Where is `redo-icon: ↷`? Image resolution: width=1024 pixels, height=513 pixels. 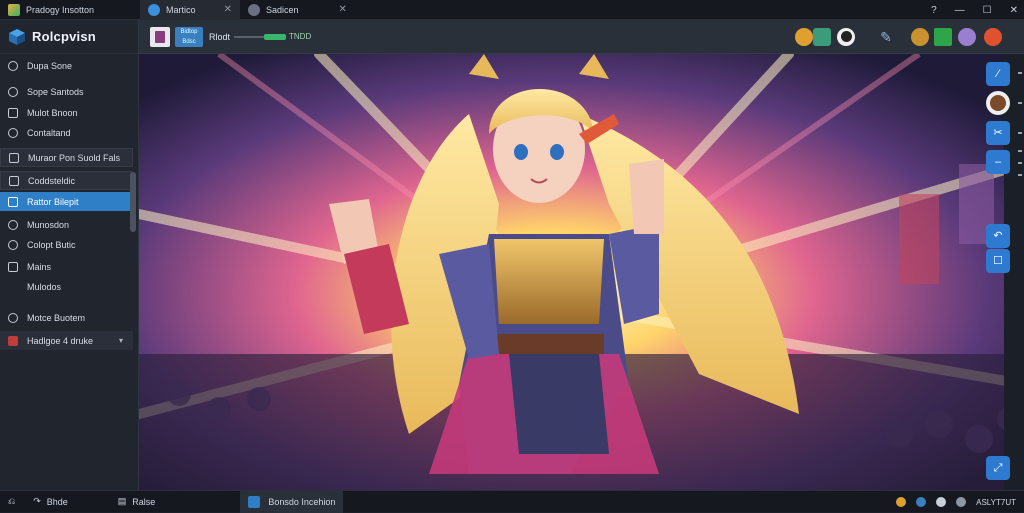
redo-icon: ↷ is located at coordinates (37, 501).